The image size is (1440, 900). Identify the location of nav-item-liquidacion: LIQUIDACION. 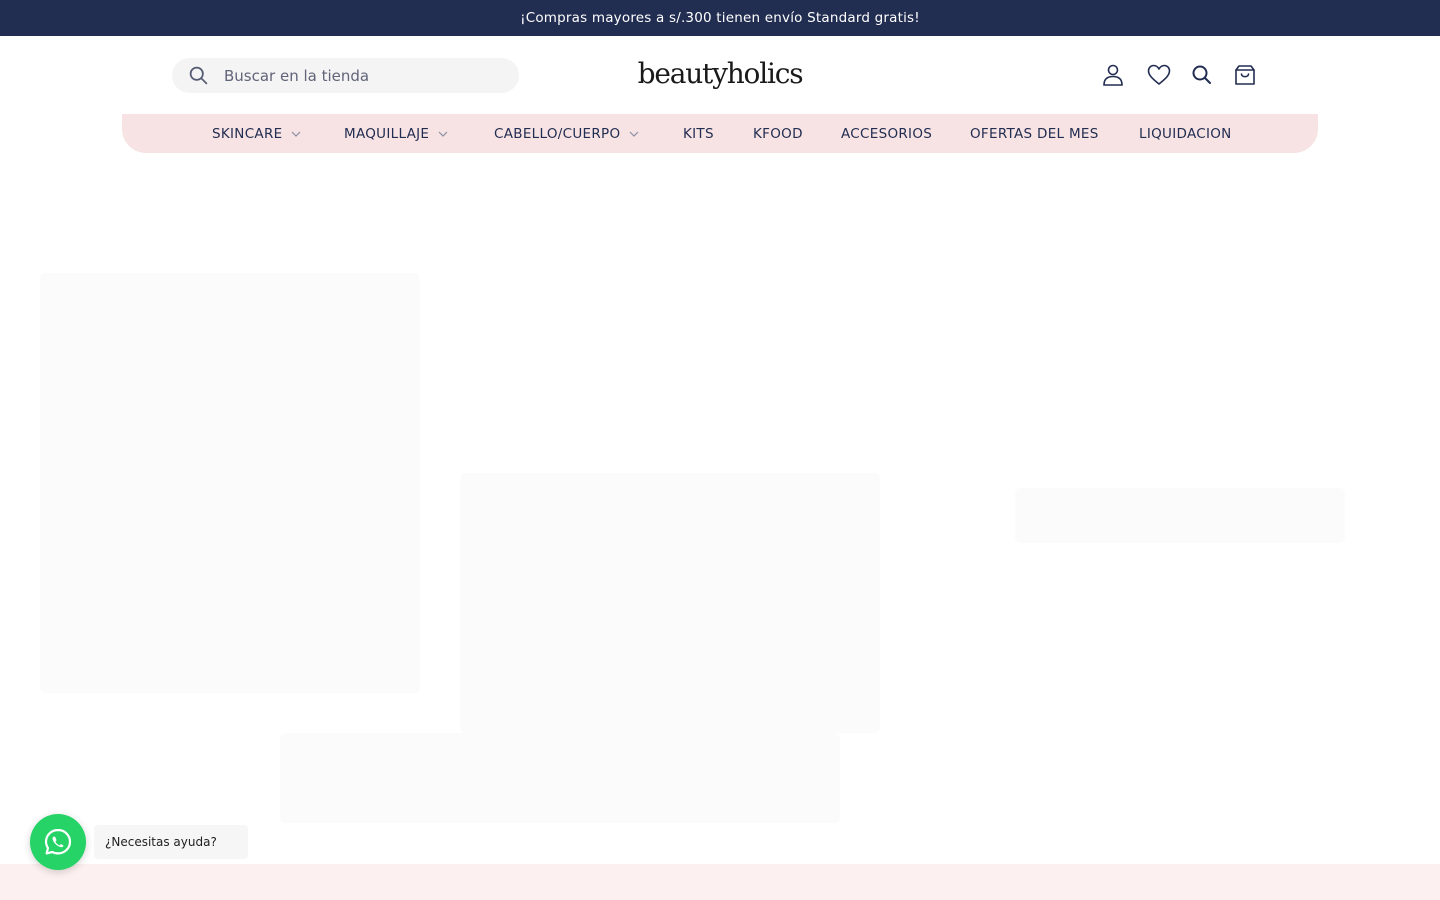
(1185, 133).